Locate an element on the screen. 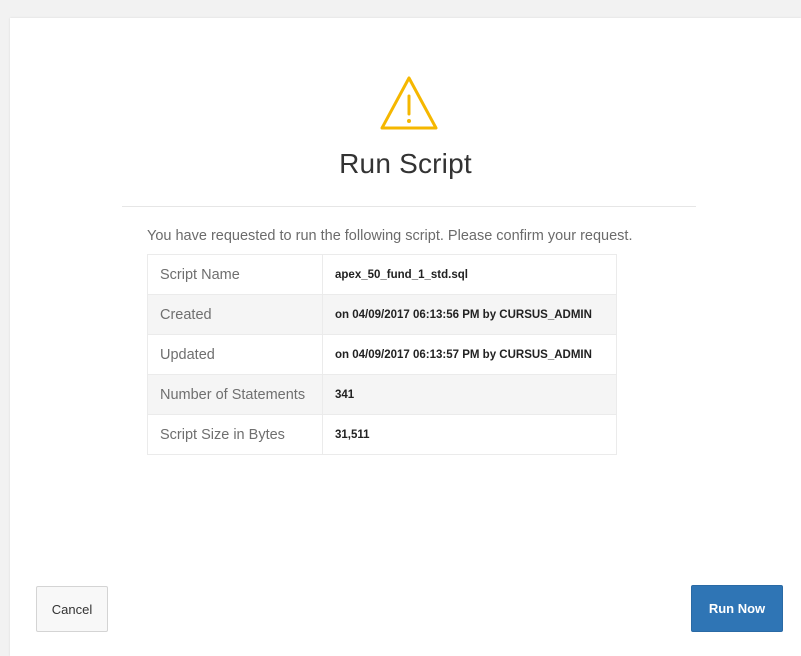 The image size is (801, 656). detail-value: apex_50_fund_1_std.sql is located at coordinates (469, 274).